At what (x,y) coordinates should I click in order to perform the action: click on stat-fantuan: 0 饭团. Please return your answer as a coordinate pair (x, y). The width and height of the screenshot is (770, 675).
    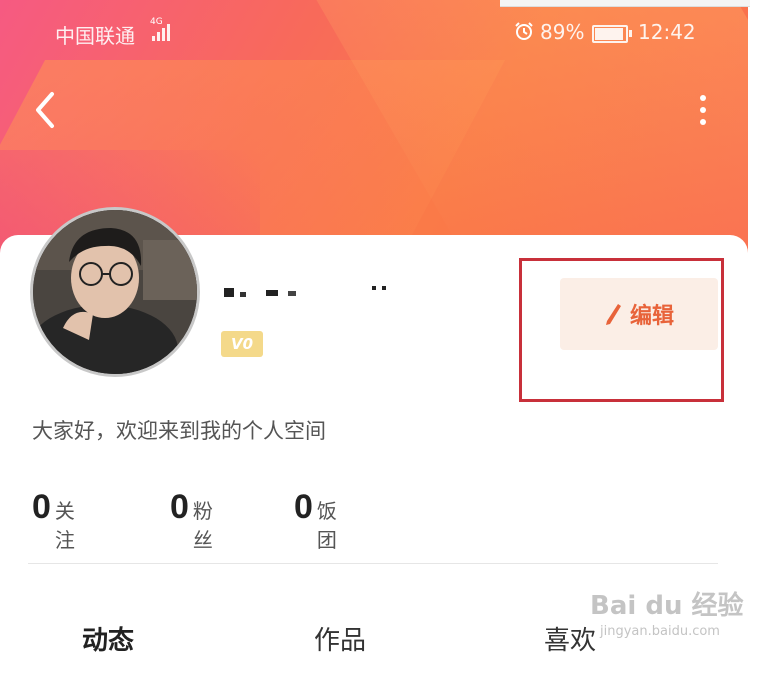
    Looking at the image, I should click on (315, 520).